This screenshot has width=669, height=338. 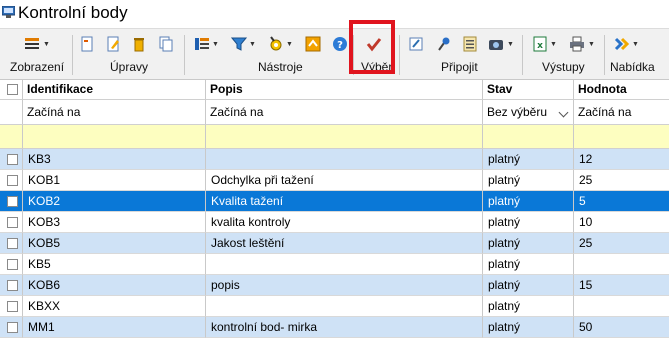 What do you see at coordinates (114, 89) in the screenshot?
I see `column-header-identifikace: Identifikace` at bounding box center [114, 89].